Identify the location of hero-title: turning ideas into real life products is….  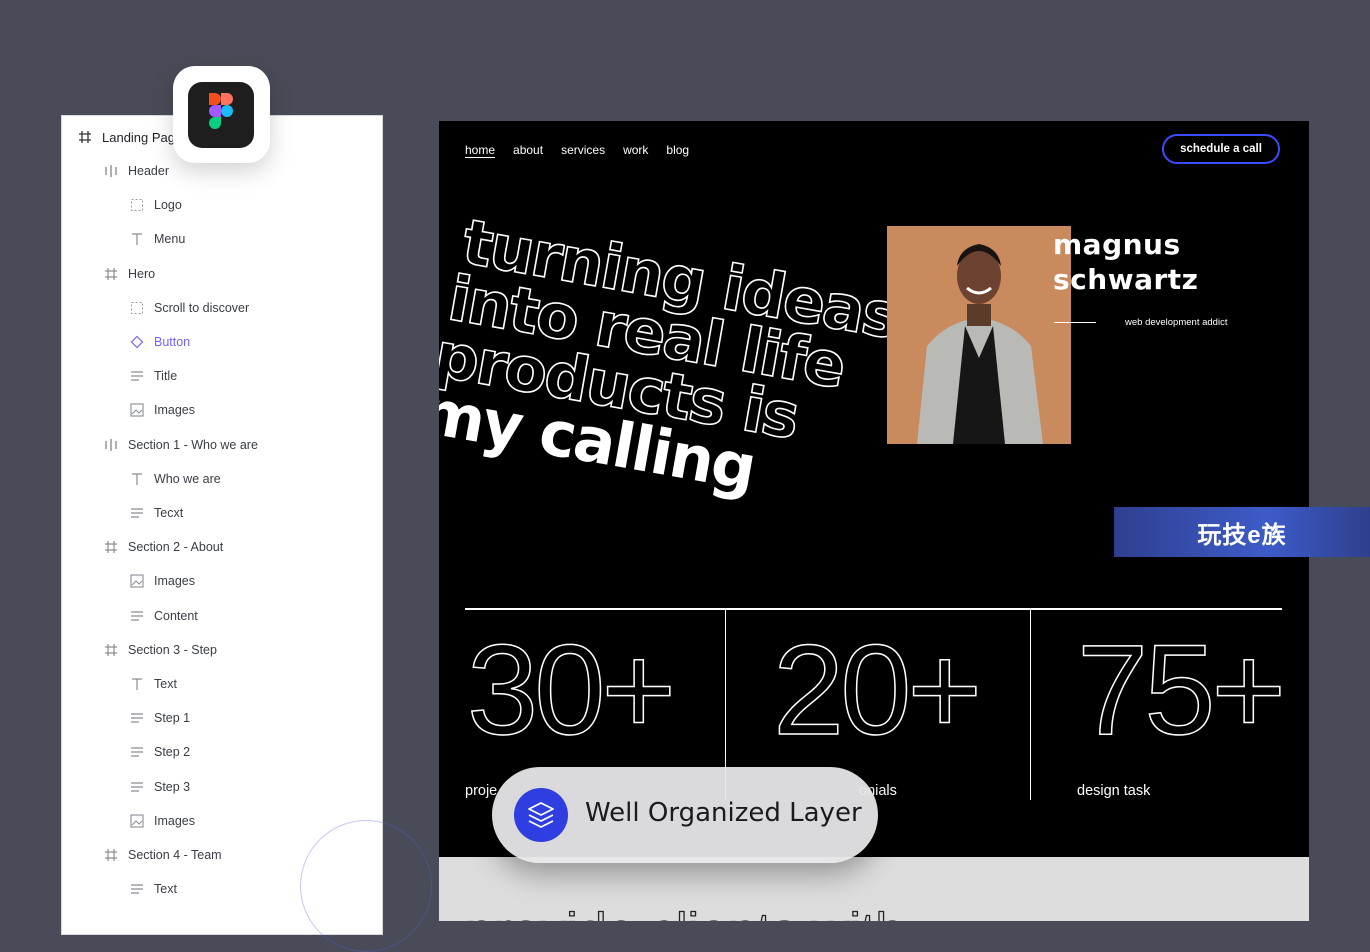
(671, 354).